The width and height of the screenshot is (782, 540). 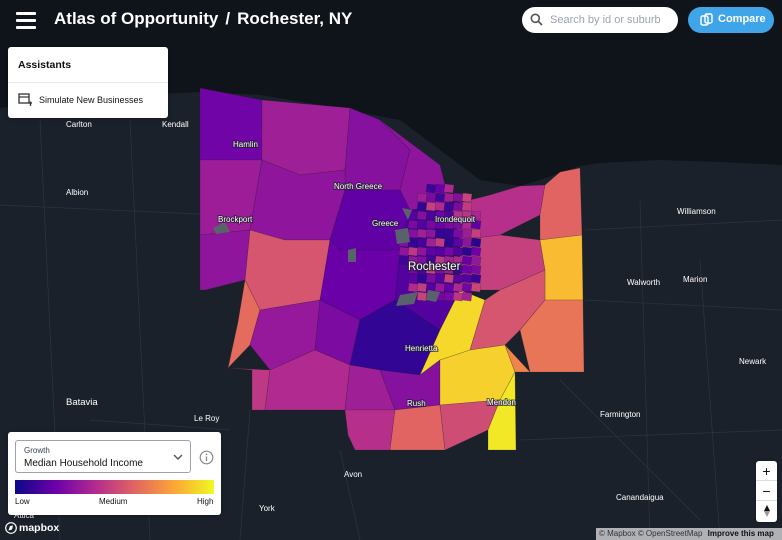 What do you see at coordinates (206, 457) in the screenshot?
I see `info-icon` at bounding box center [206, 457].